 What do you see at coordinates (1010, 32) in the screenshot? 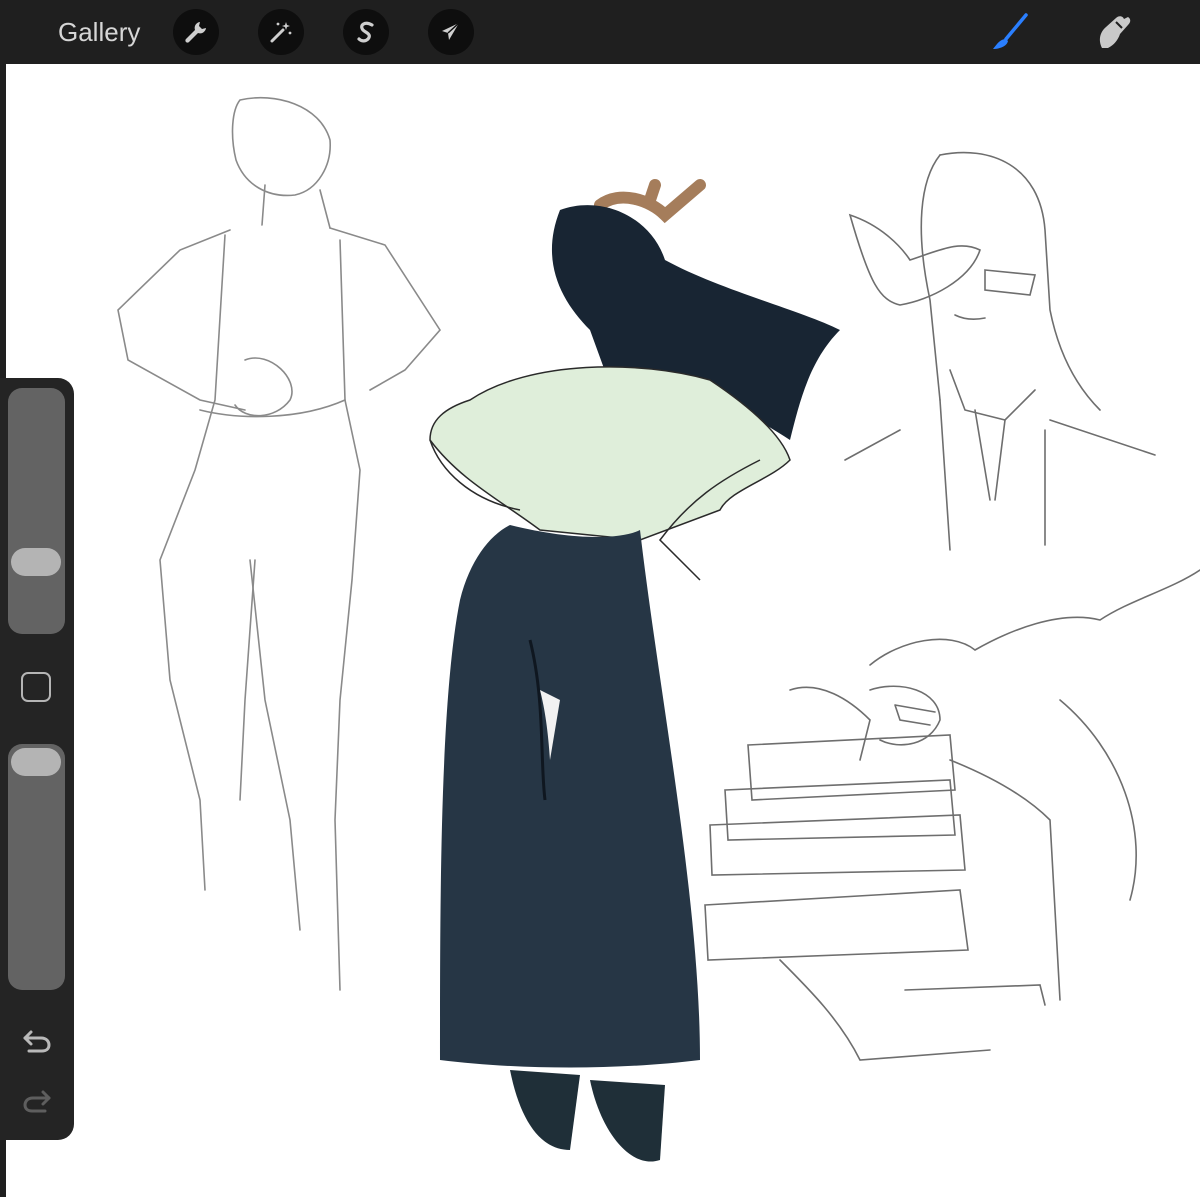
I see `brush-icon` at bounding box center [1010, 32].